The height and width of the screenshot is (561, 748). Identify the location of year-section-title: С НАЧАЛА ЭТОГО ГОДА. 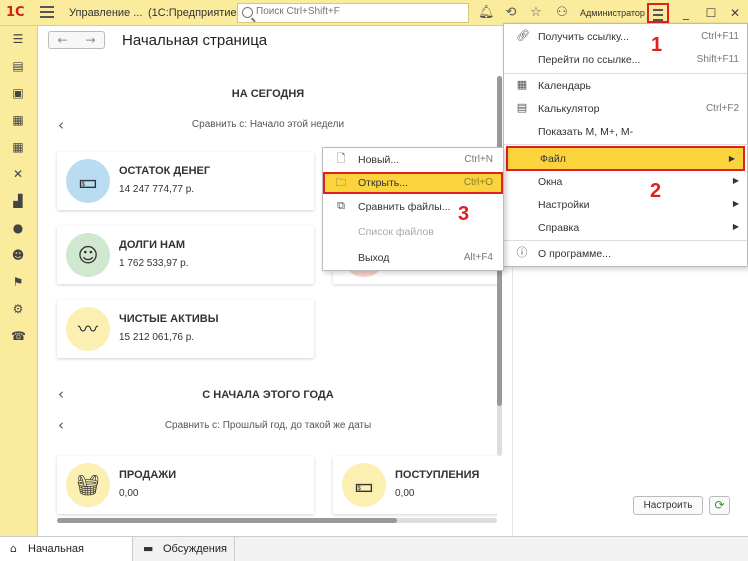
(268, 395).